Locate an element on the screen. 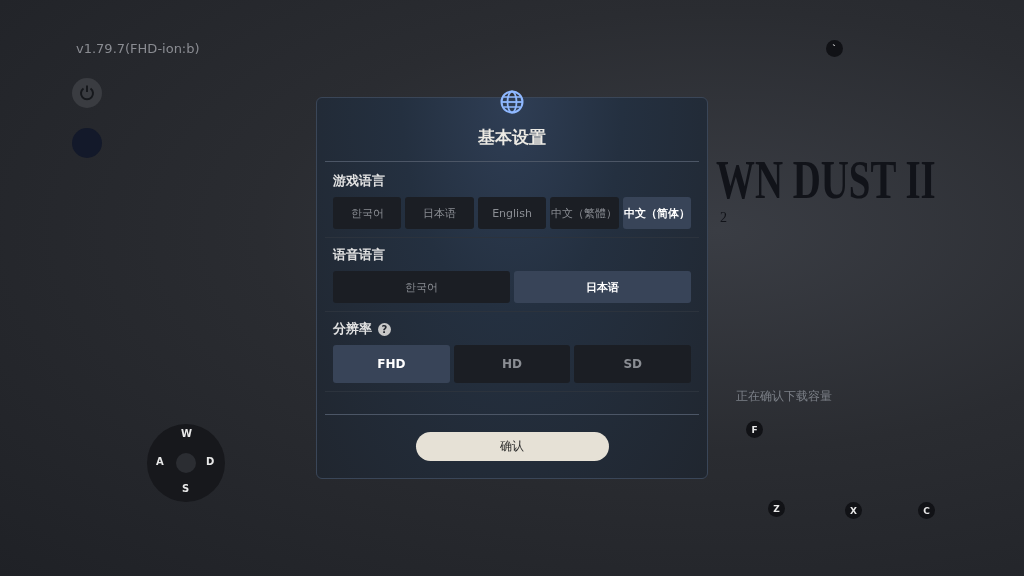  status-text: 正在确认下载容量 is located at coordinates (784, 396).